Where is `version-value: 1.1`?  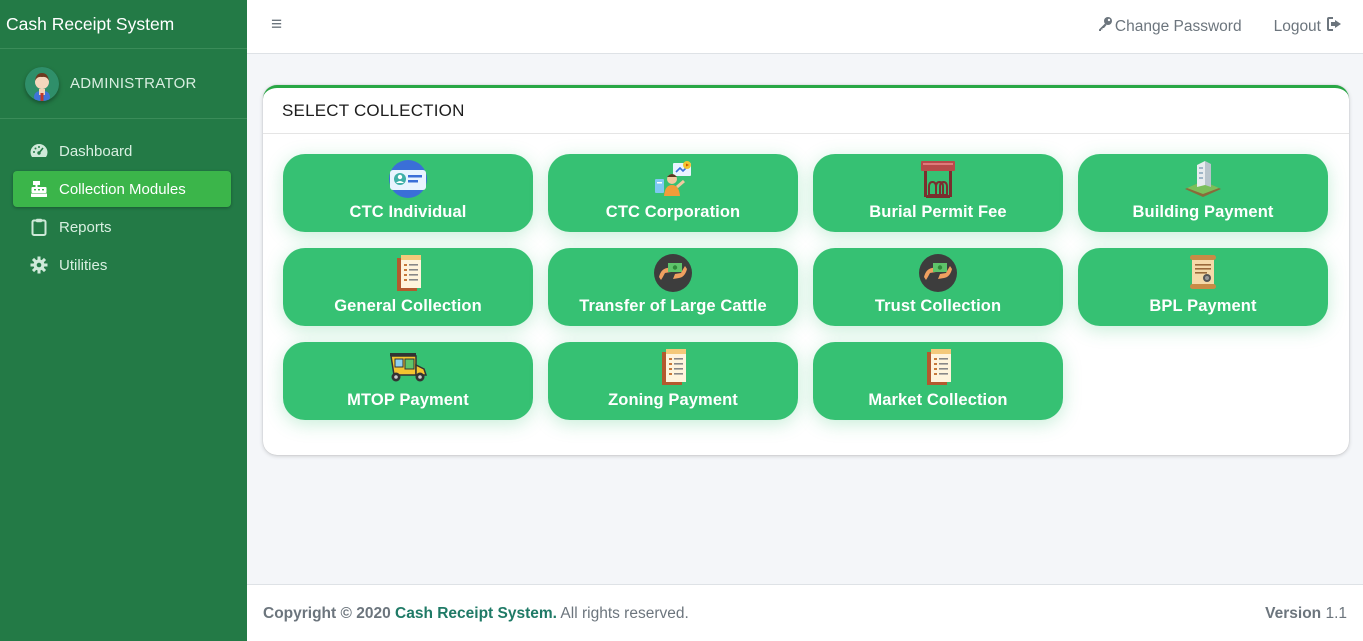 version-value: 1.1 is located at coordinates (1334, 613).